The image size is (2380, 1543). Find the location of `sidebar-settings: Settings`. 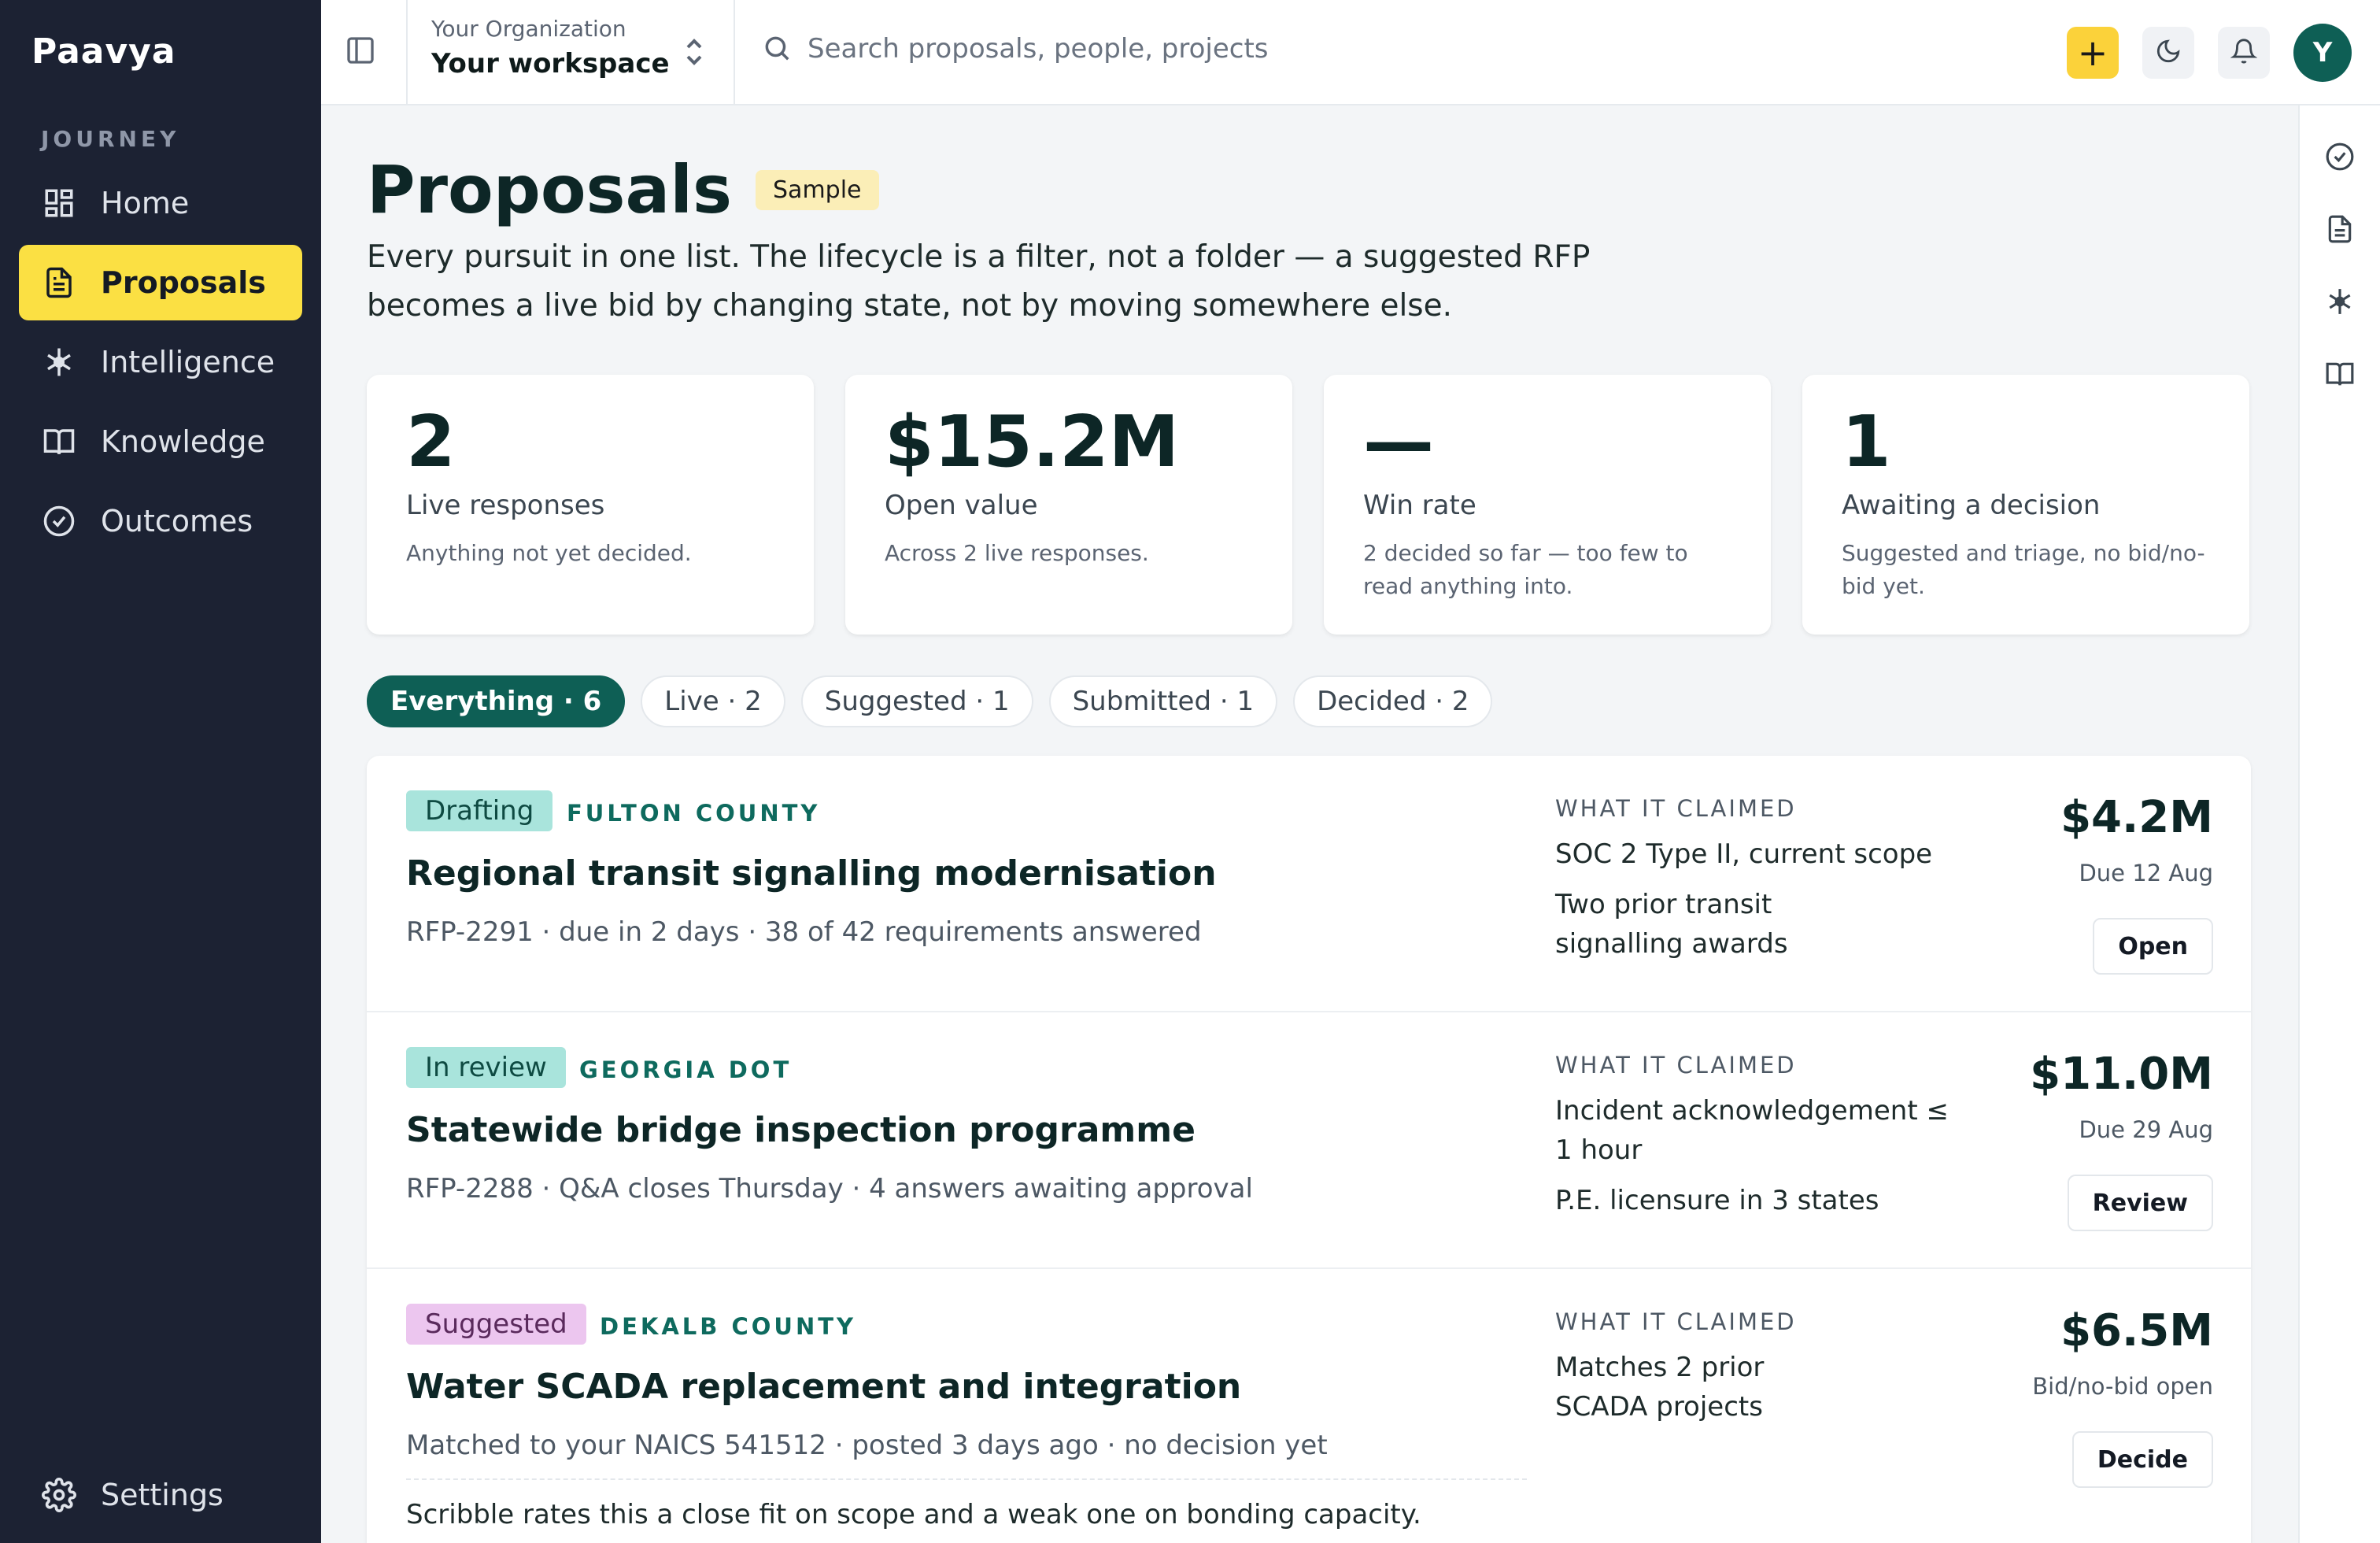

sidebar-settings: Settings is located at coordinates (160, 1497).